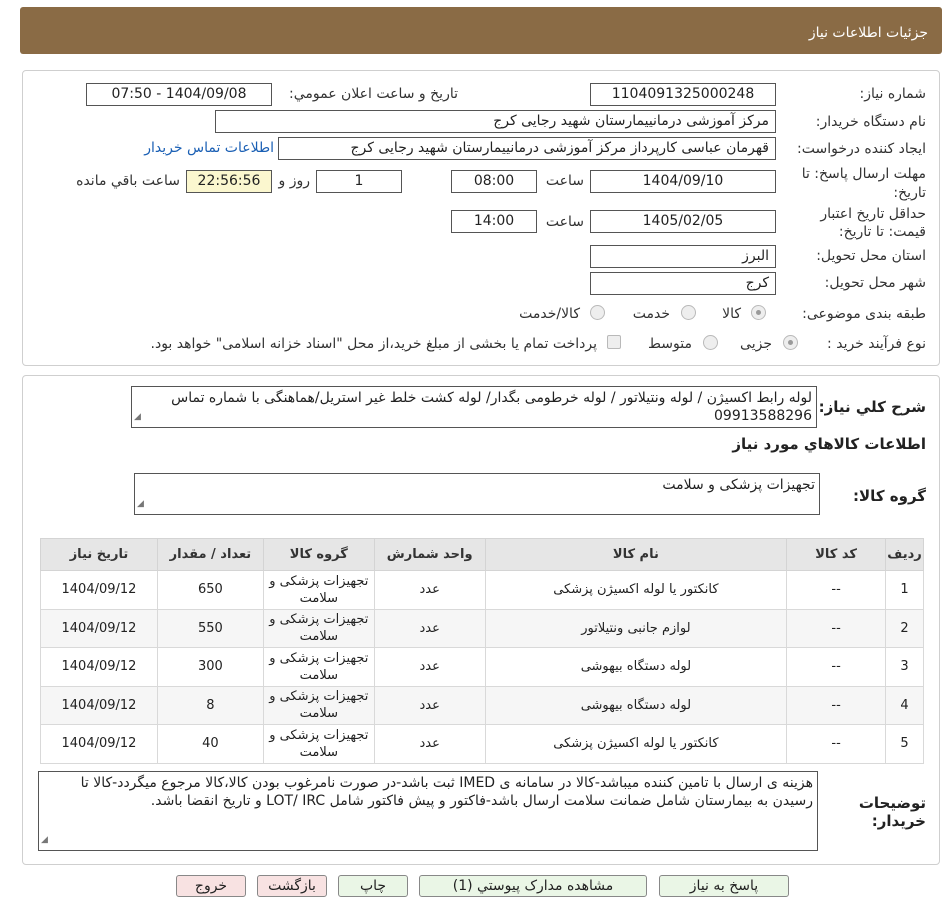 The width and height of the screenshot is (944, 918). I want to click on days-field: 1, so click(359, 181).